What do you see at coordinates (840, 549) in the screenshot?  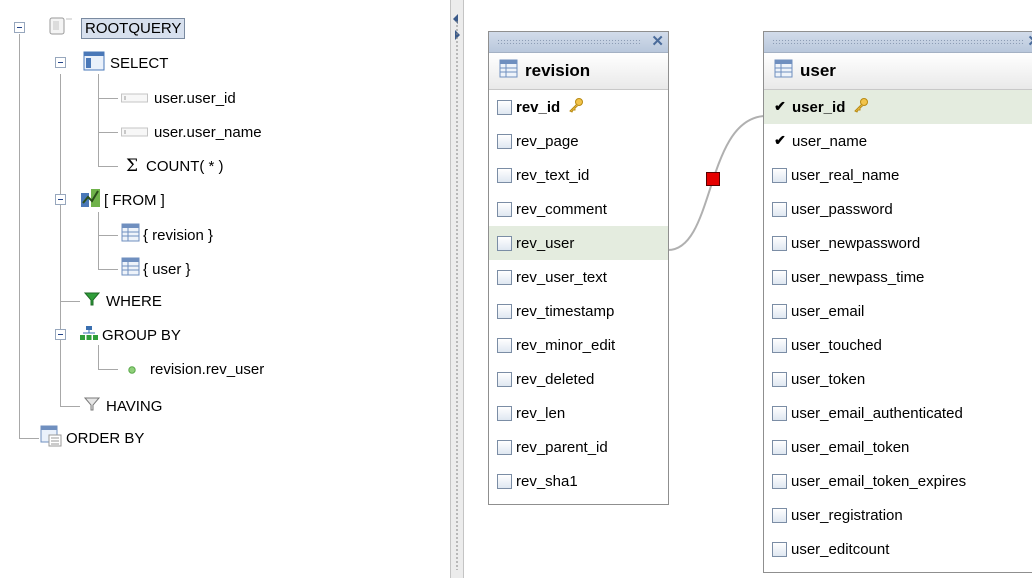 I see `column-name: user_editcount` at bounding box center [840, 549].